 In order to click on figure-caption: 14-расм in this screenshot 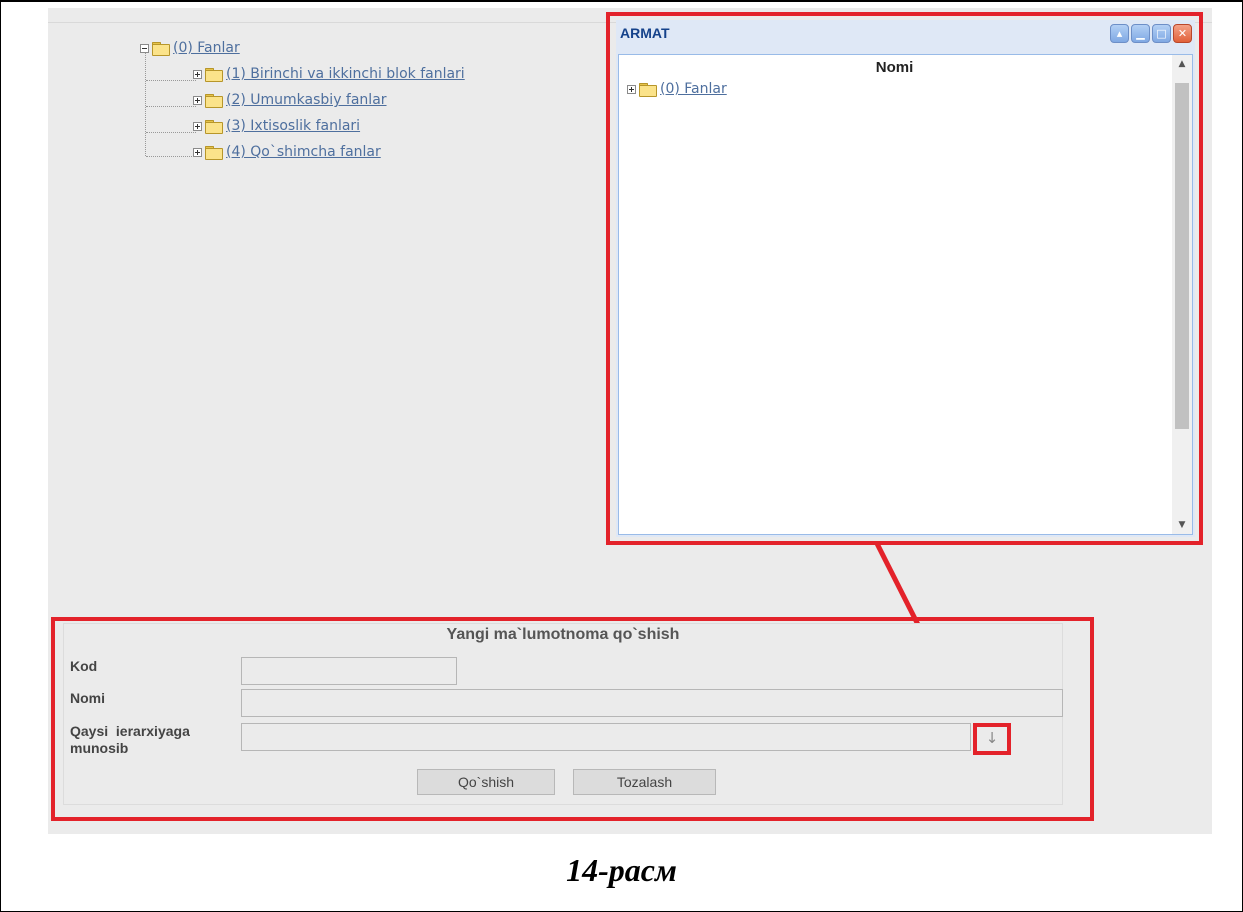, I will do `click(621, 870)`.